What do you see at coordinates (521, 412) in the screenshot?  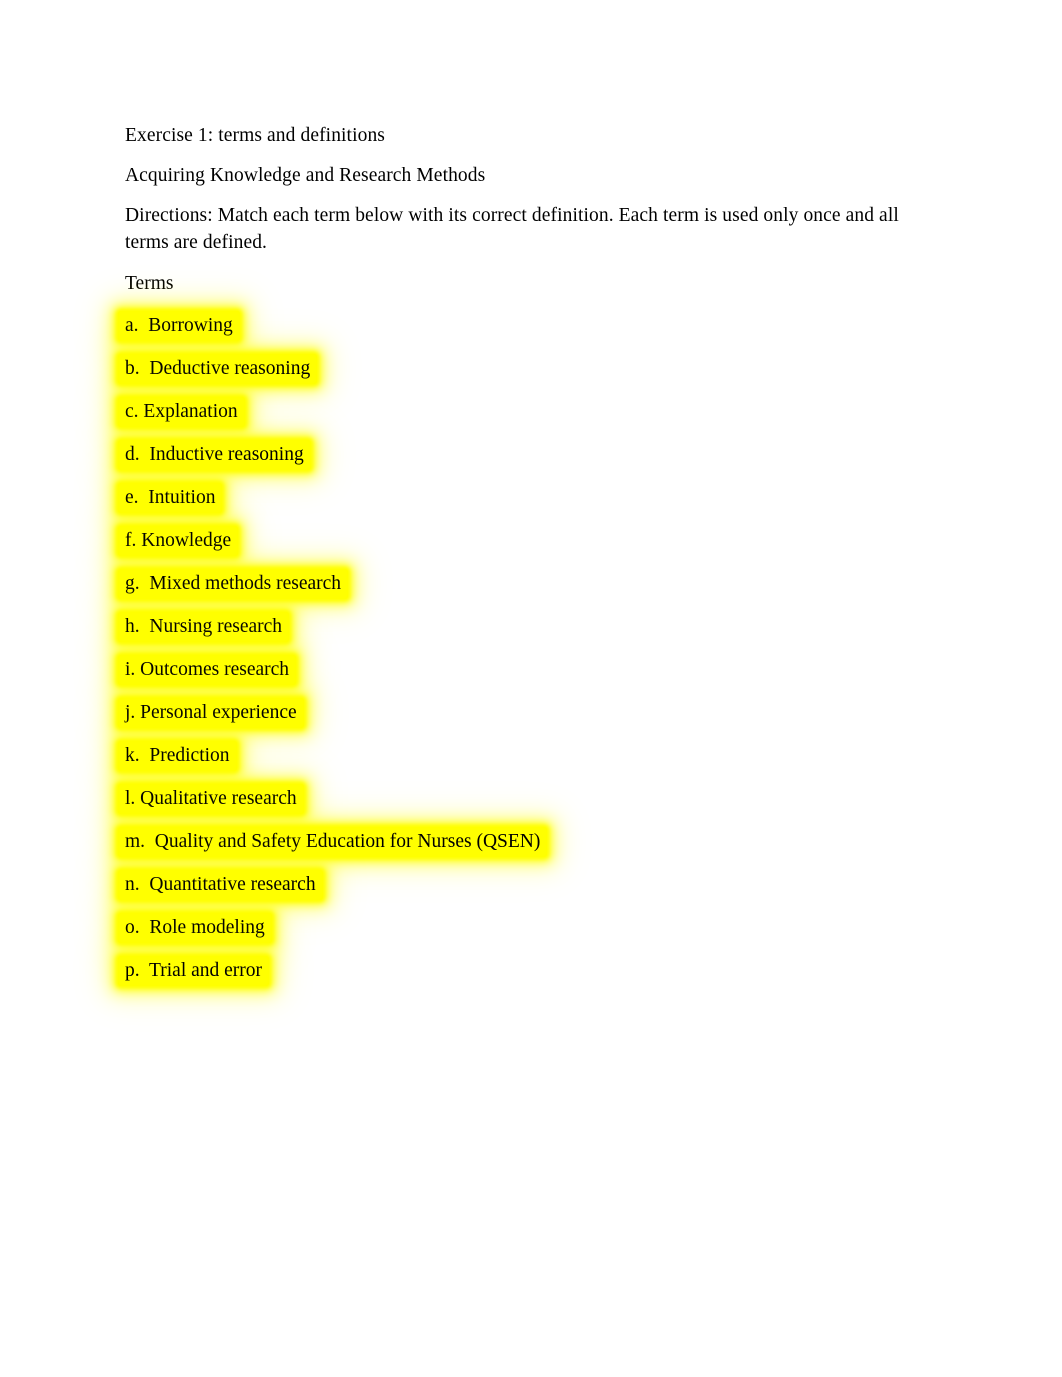 I see `term-list-item: c. Explanation` at bounding box center [521, 412].